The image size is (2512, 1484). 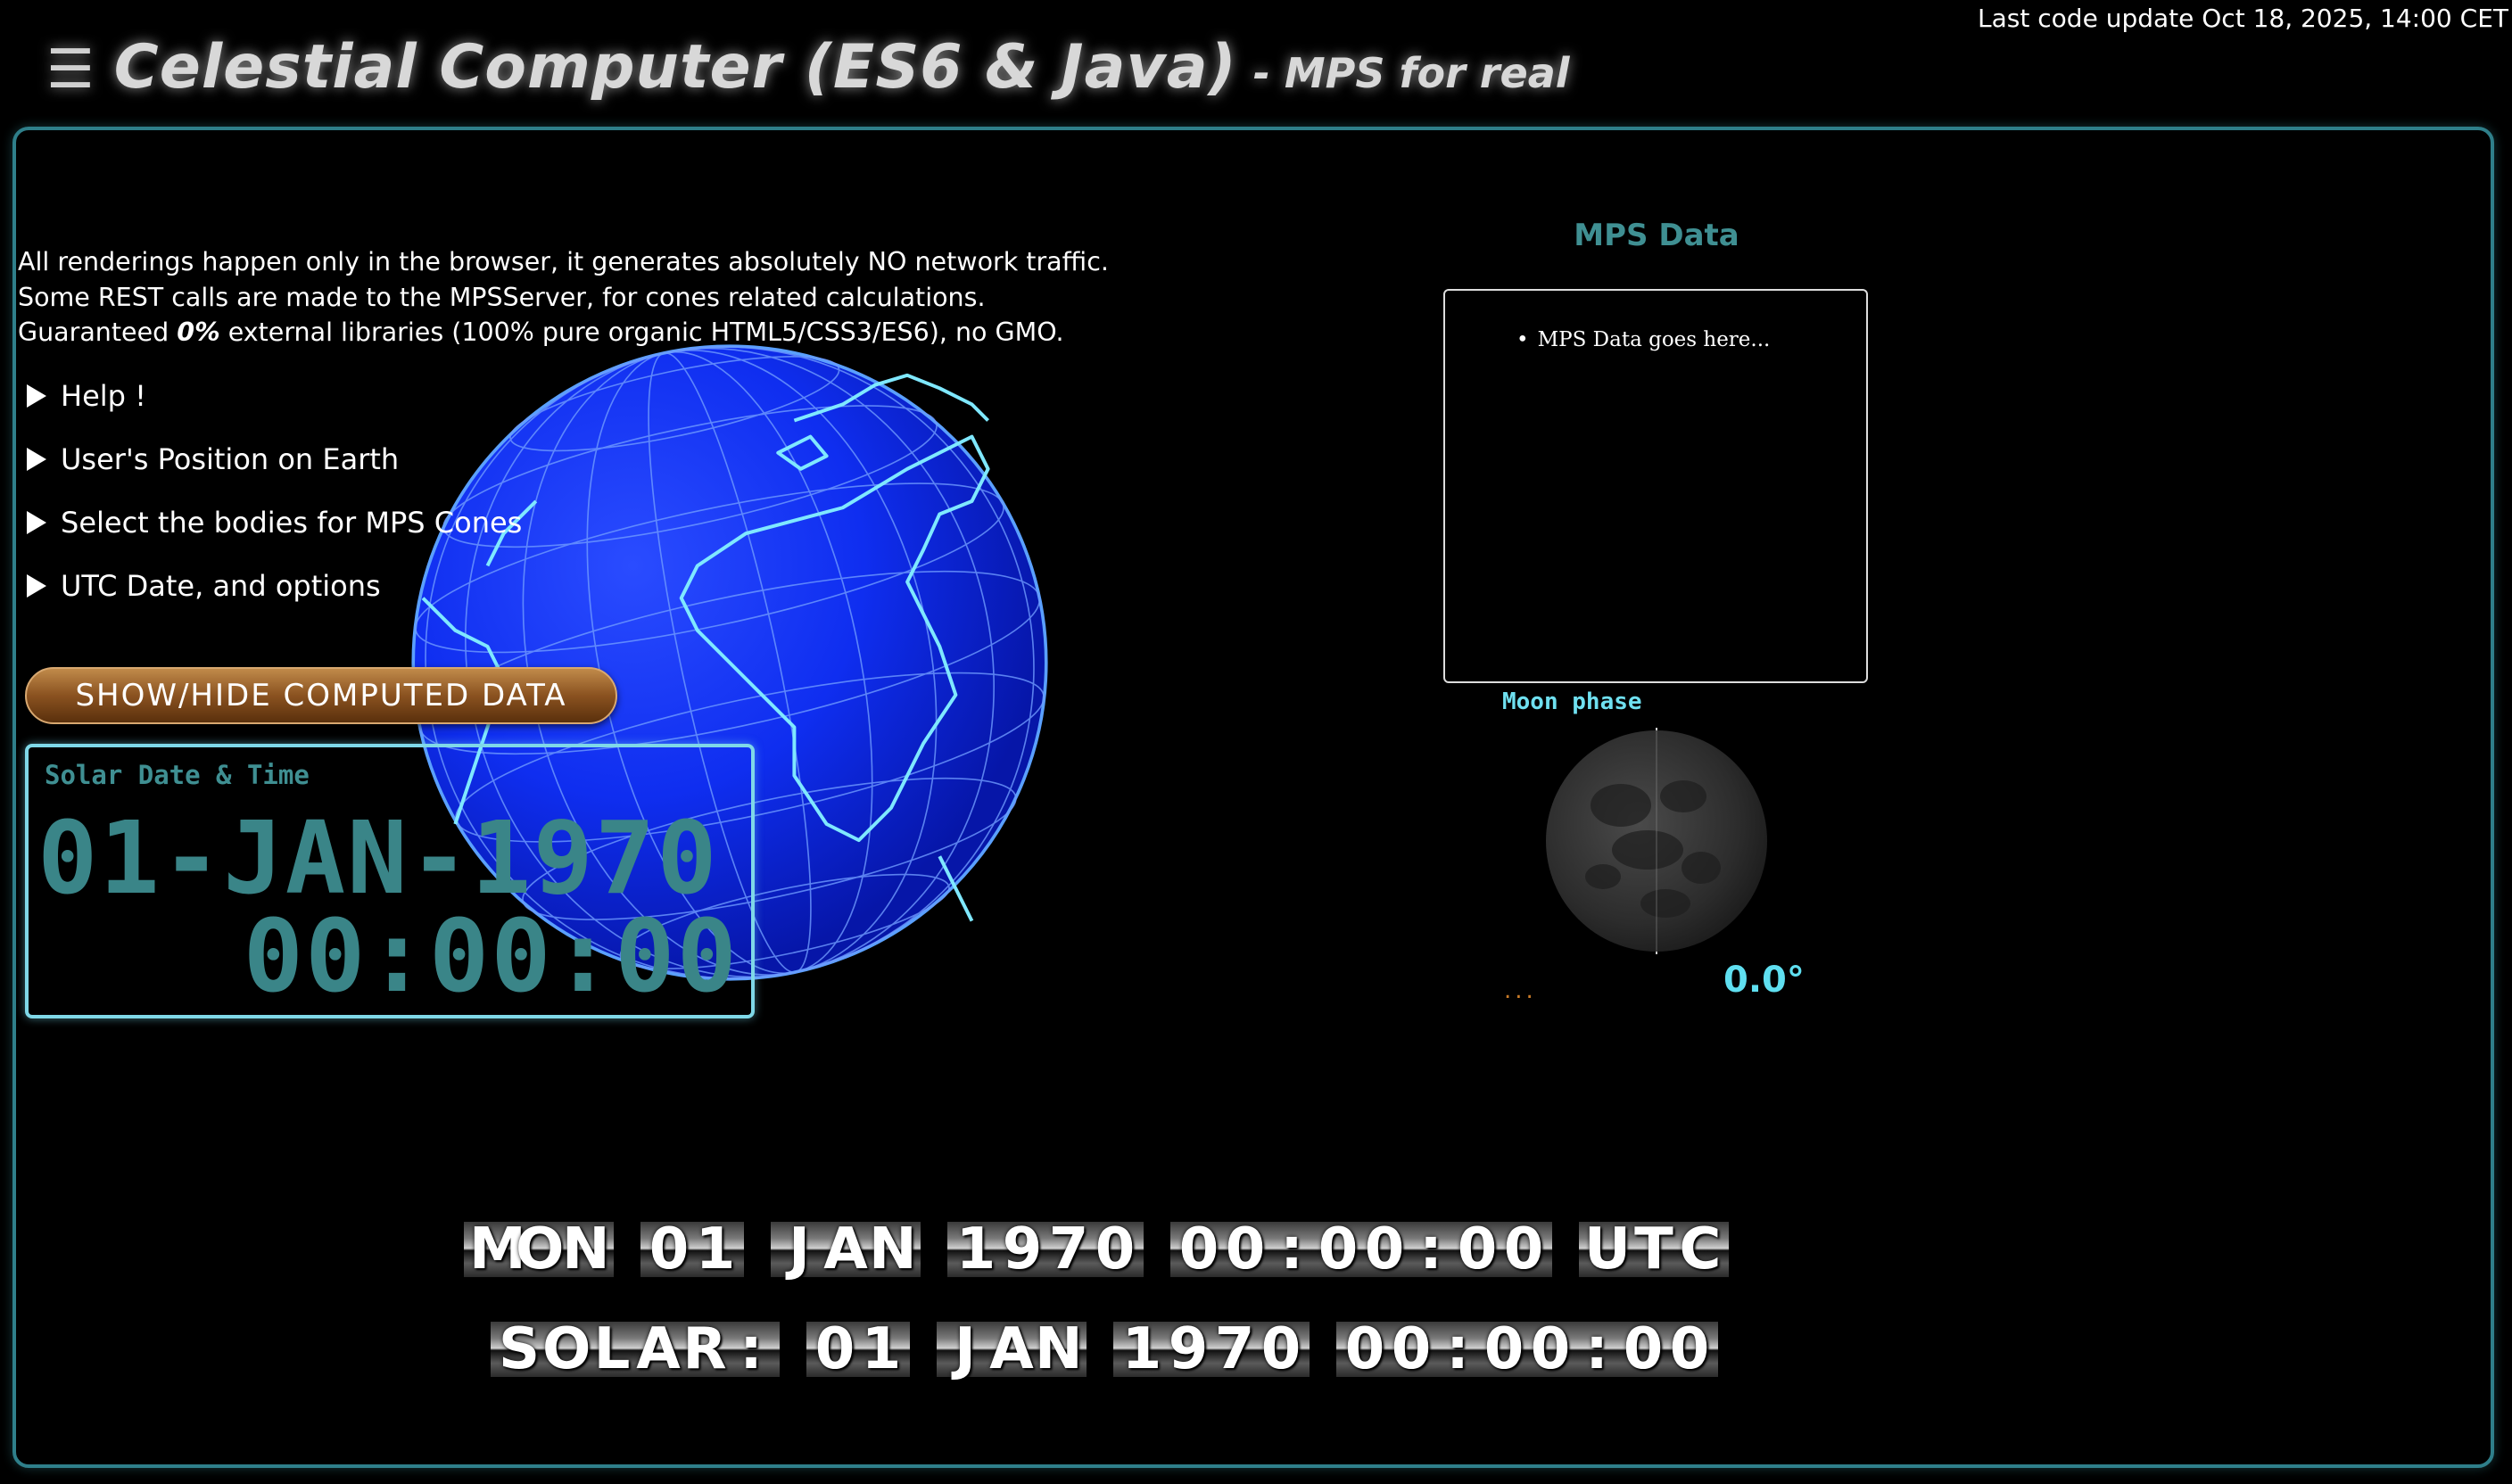 I want to click on utc-flap-char: U, so click(x=1607, y=1249).